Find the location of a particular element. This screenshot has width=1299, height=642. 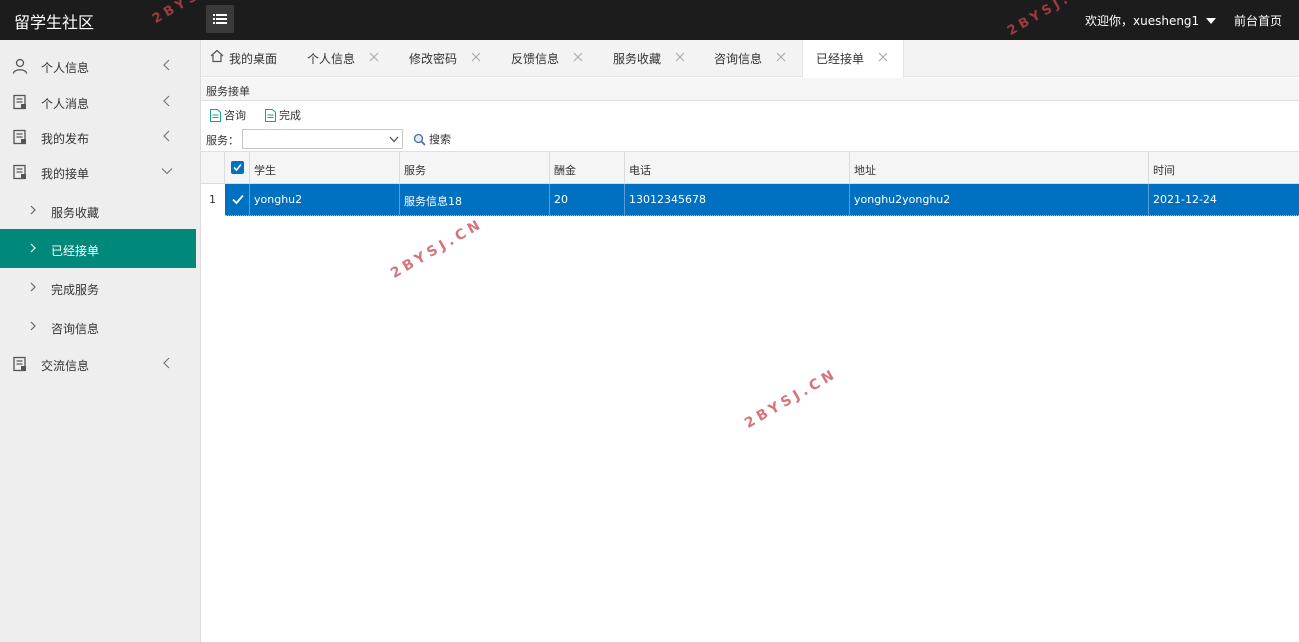

sidebar-subitem-service-favorites: 服务收藏 is located at coordinates (98, 210).